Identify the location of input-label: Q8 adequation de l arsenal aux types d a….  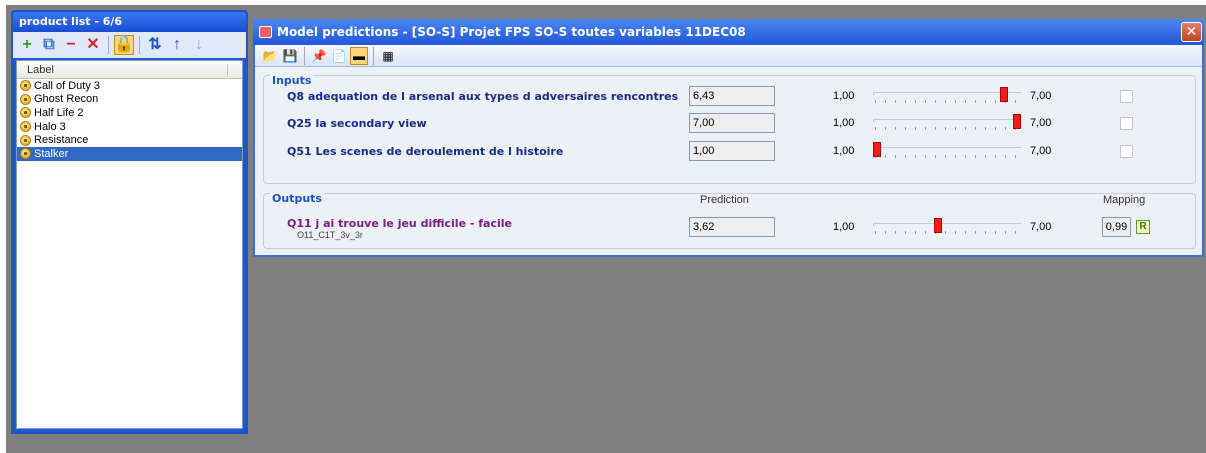
(483, 96).